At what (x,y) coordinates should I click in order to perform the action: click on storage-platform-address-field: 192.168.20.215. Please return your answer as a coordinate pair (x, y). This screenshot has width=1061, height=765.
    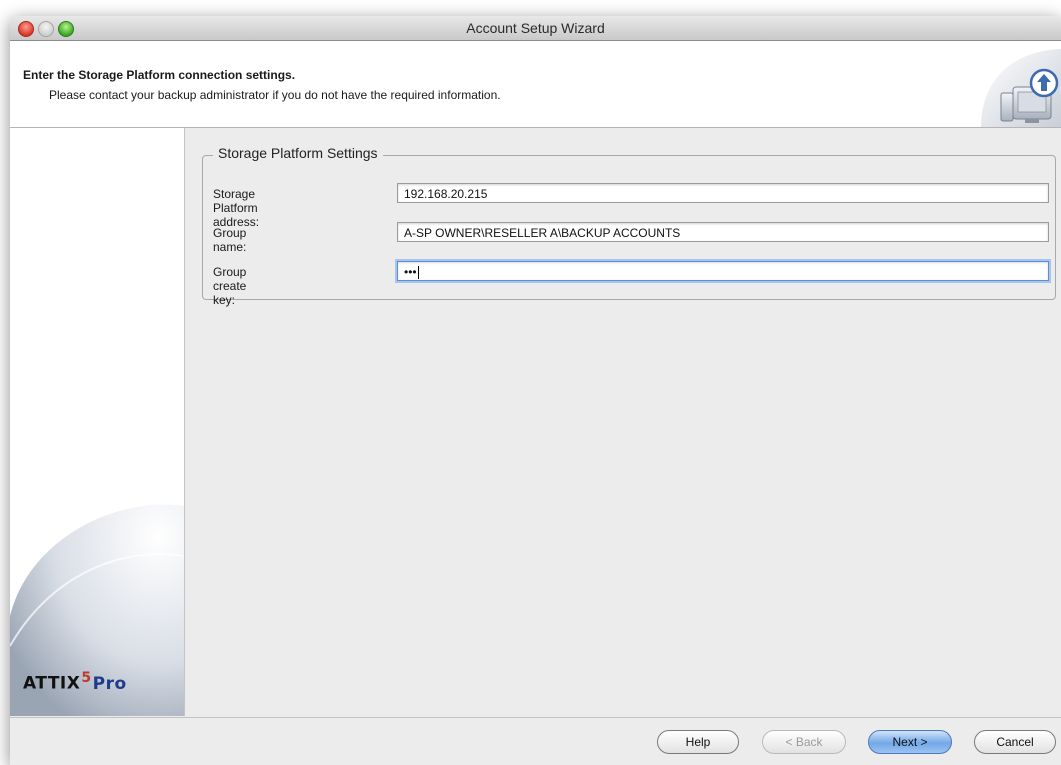
    Looking at the image, I should click on (723, 193).